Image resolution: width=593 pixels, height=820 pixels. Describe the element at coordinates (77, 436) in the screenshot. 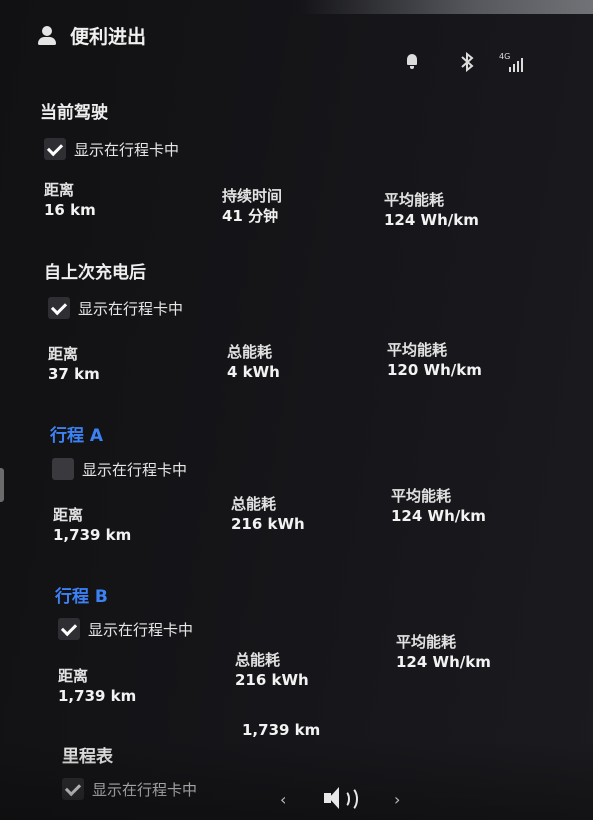

I see `section-title-trip-a: 行程 A` at that location.